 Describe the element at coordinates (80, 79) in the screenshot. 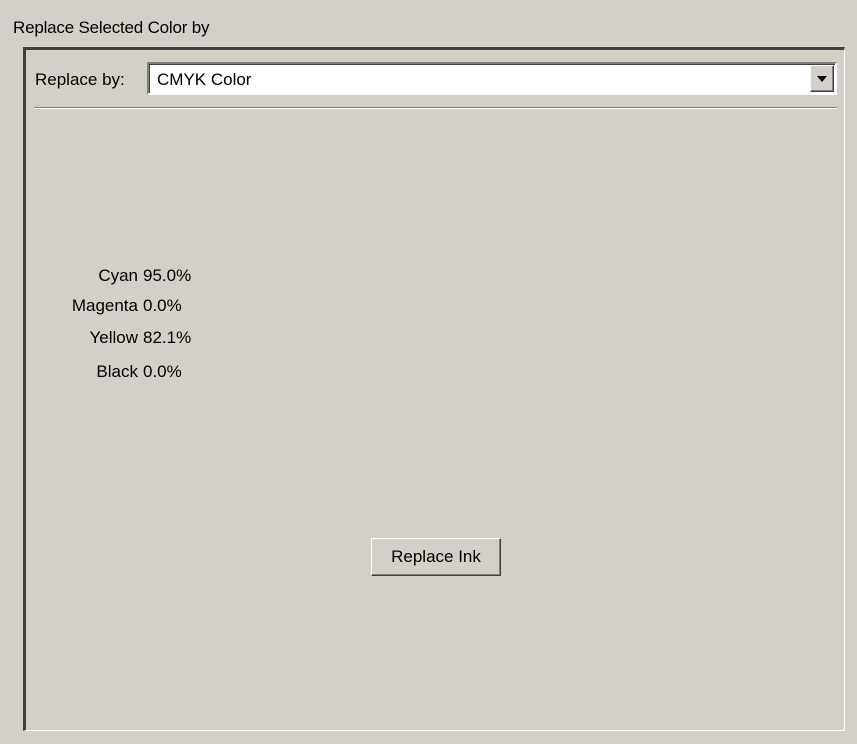

I see `replace-by-label: Replace by:` at that location.